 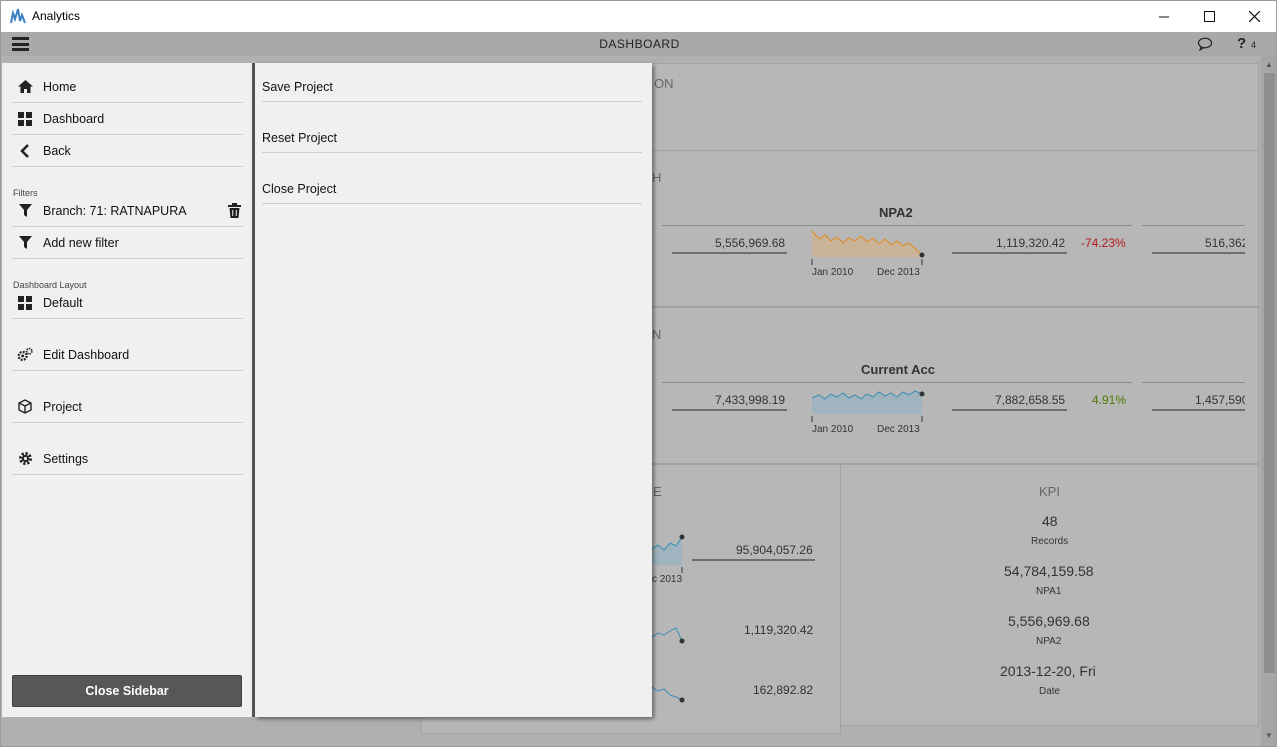 I want to click on help-count-badge: 4, so click(x=1254, y=45).